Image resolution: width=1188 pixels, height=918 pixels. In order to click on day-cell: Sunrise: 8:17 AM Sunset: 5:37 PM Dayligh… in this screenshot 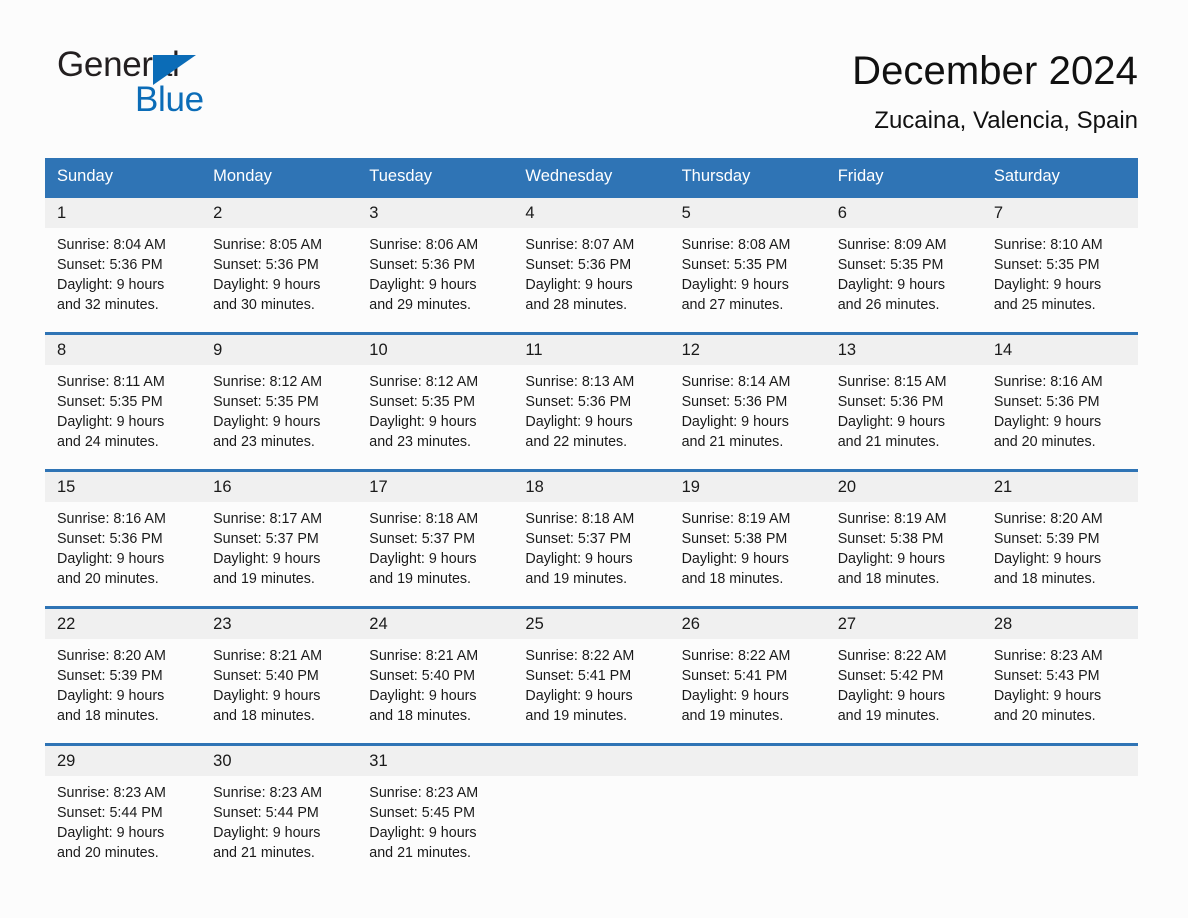, I will do `click(279, 554)`.